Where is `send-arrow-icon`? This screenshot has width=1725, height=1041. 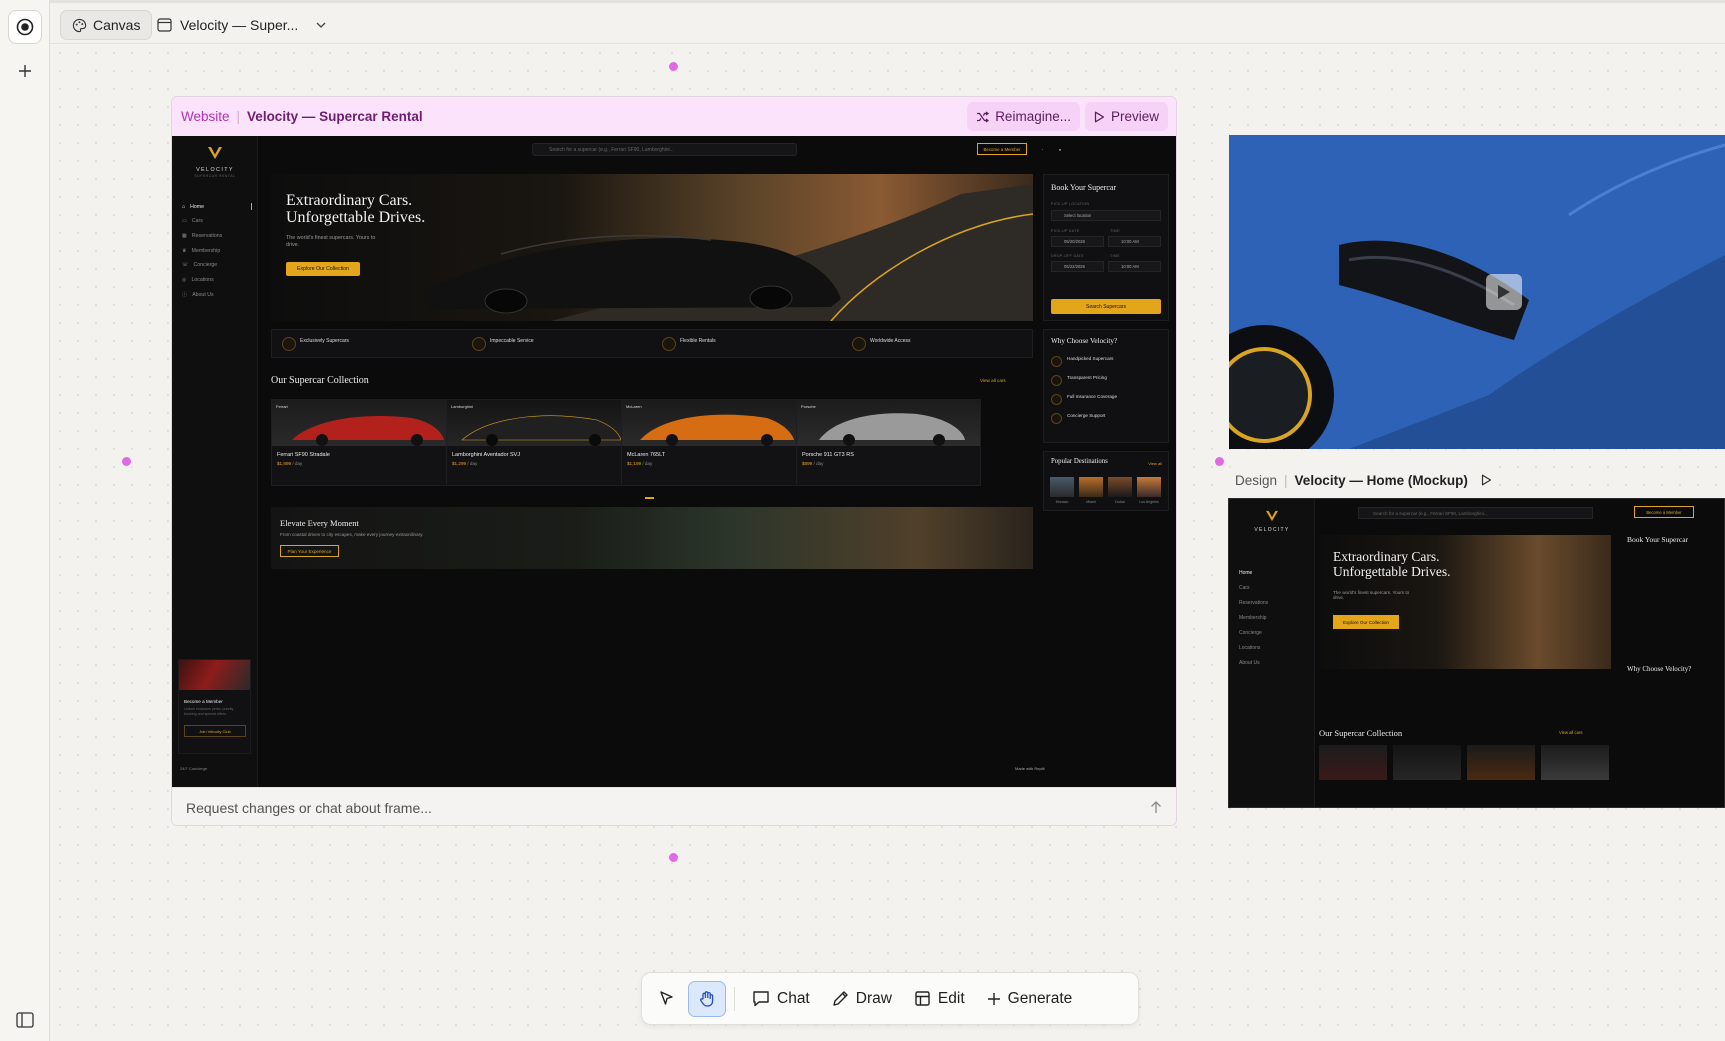
send-arrow-icon is located at coordinates (1156, 807).